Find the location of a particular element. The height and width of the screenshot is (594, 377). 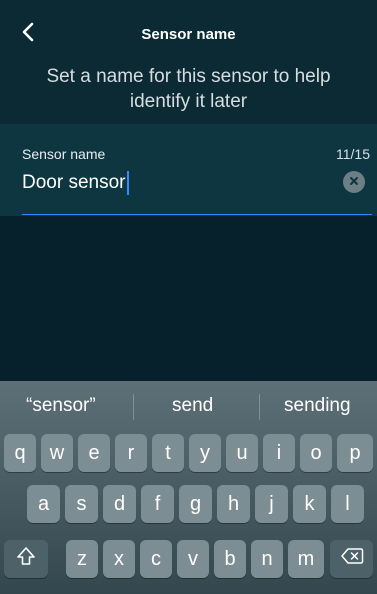

backspace-icon is located at coordinates (352, 559).